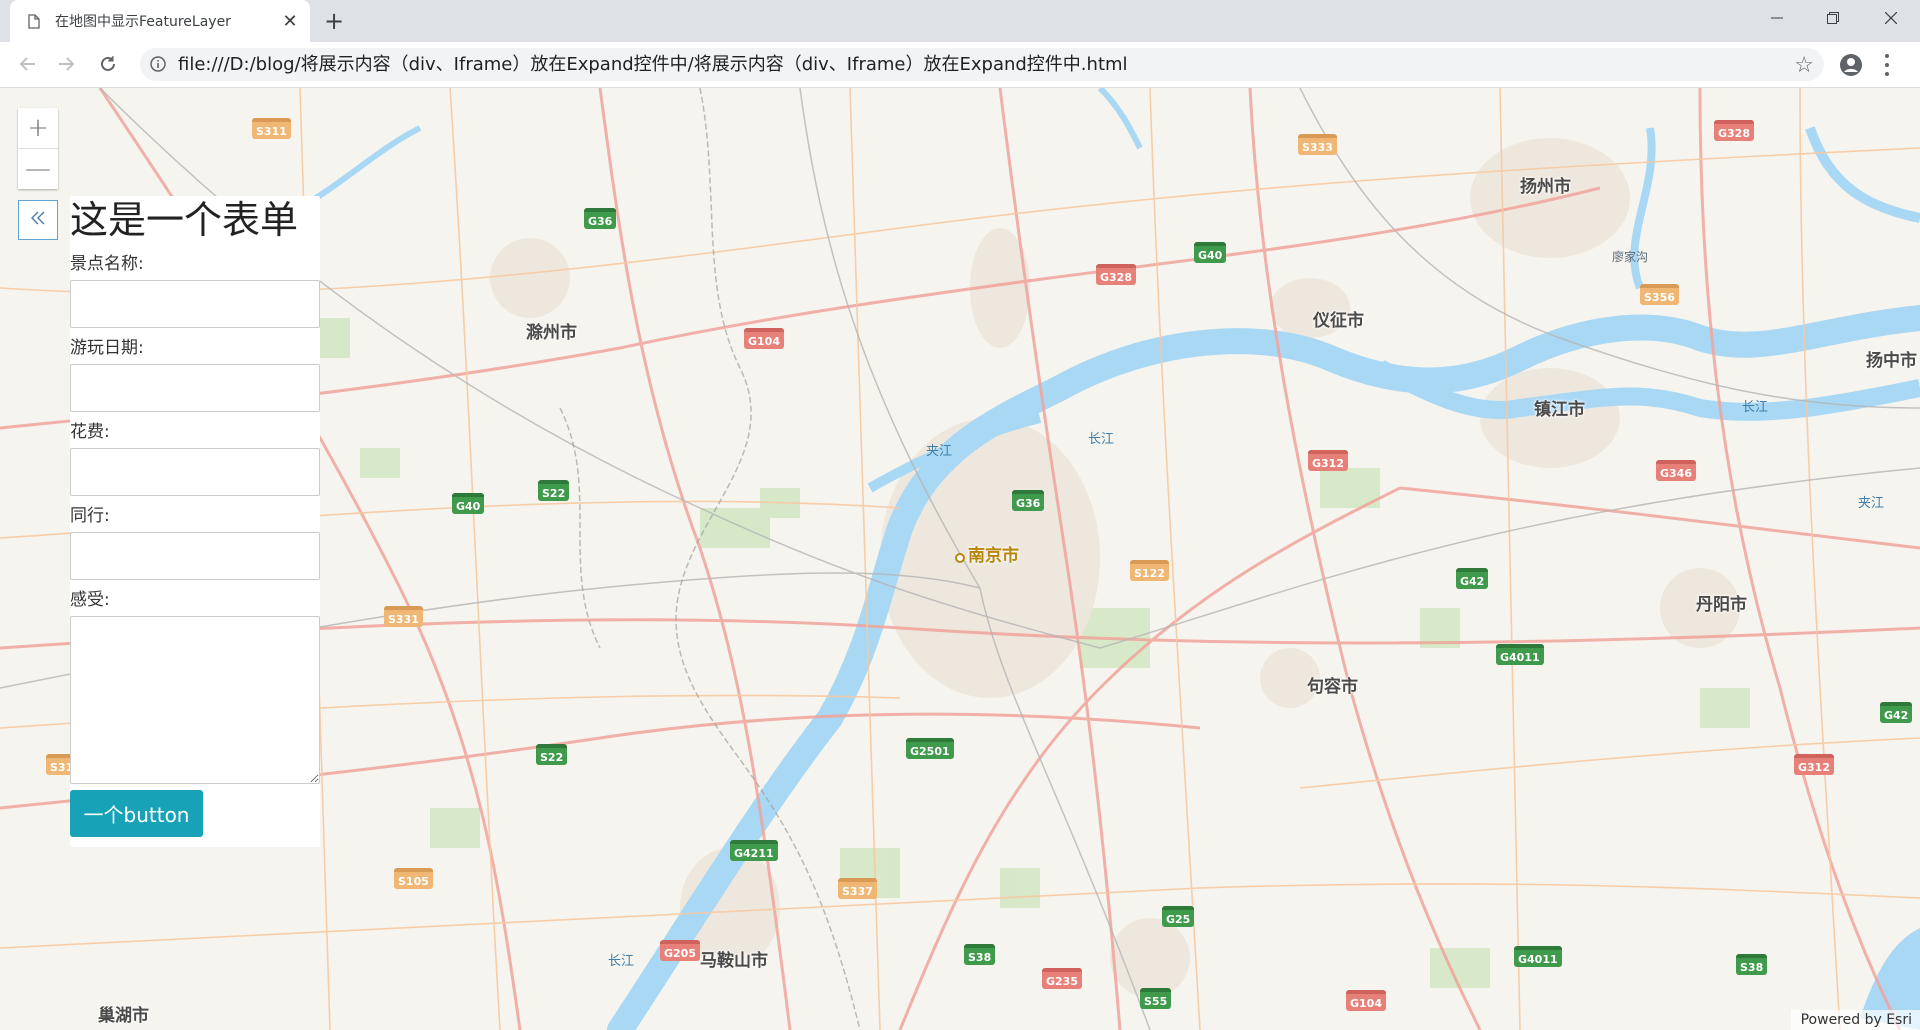 This screenshot has height=1030, width=1920. Describe the element at coordinates (1630, 257) in the screenshot. I see `small-place-label: 廖家沟` at that location.